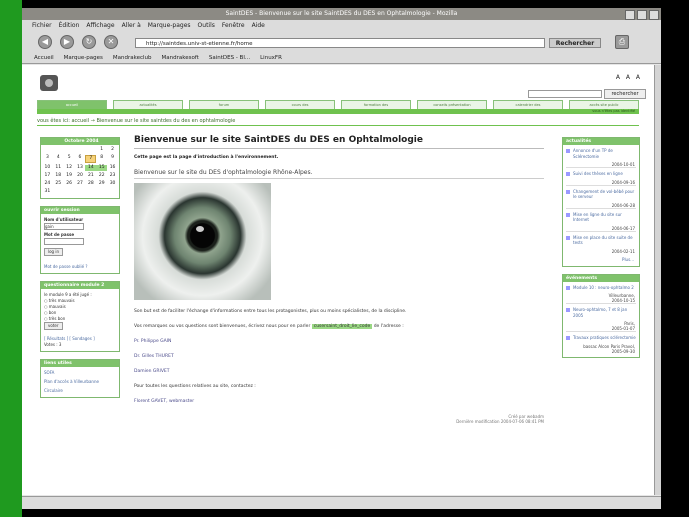  What do you see at coordinates (338, 111) in the screenshot?
I see `member-bar: vous n'êtes pas identifié` at bounding box center [338, 111].